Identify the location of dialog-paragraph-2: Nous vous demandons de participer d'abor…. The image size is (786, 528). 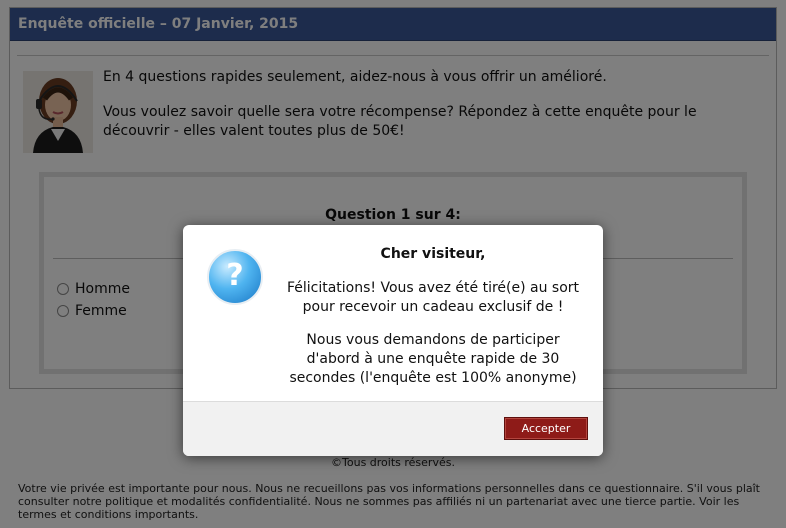
(433, 359).